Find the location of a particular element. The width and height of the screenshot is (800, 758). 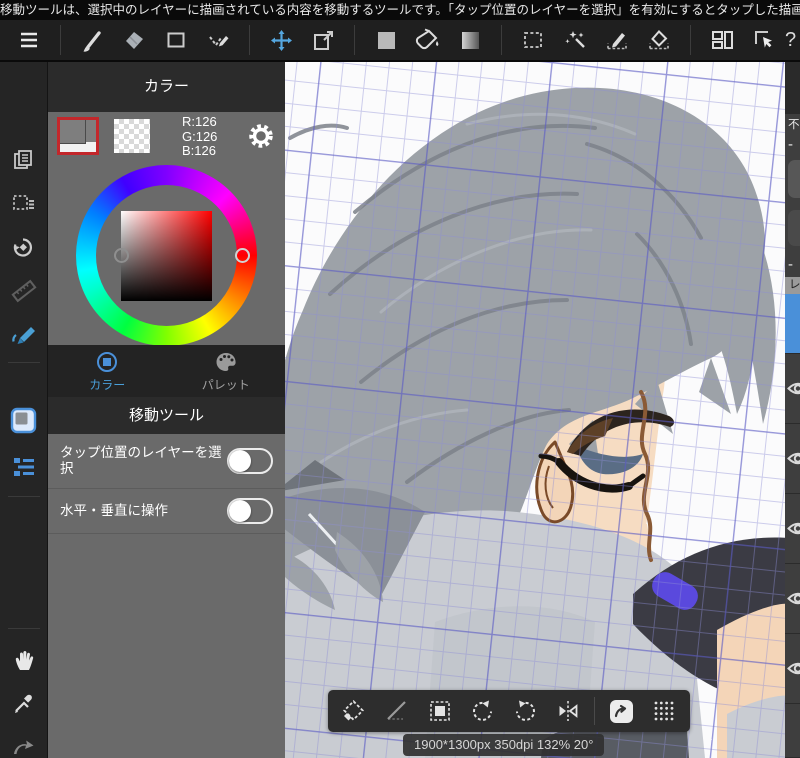

layer-row-selected is located at coordinates (792, 324).